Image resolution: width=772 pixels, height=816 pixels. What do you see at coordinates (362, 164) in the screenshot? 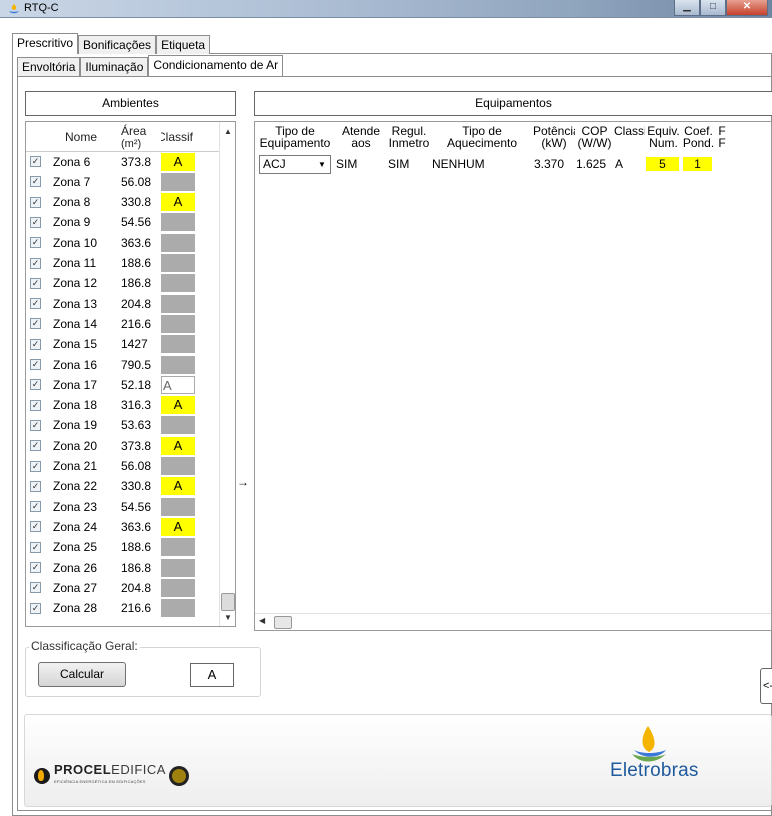
I see `cell-atende: SIM` at bounding box center [362, 164].